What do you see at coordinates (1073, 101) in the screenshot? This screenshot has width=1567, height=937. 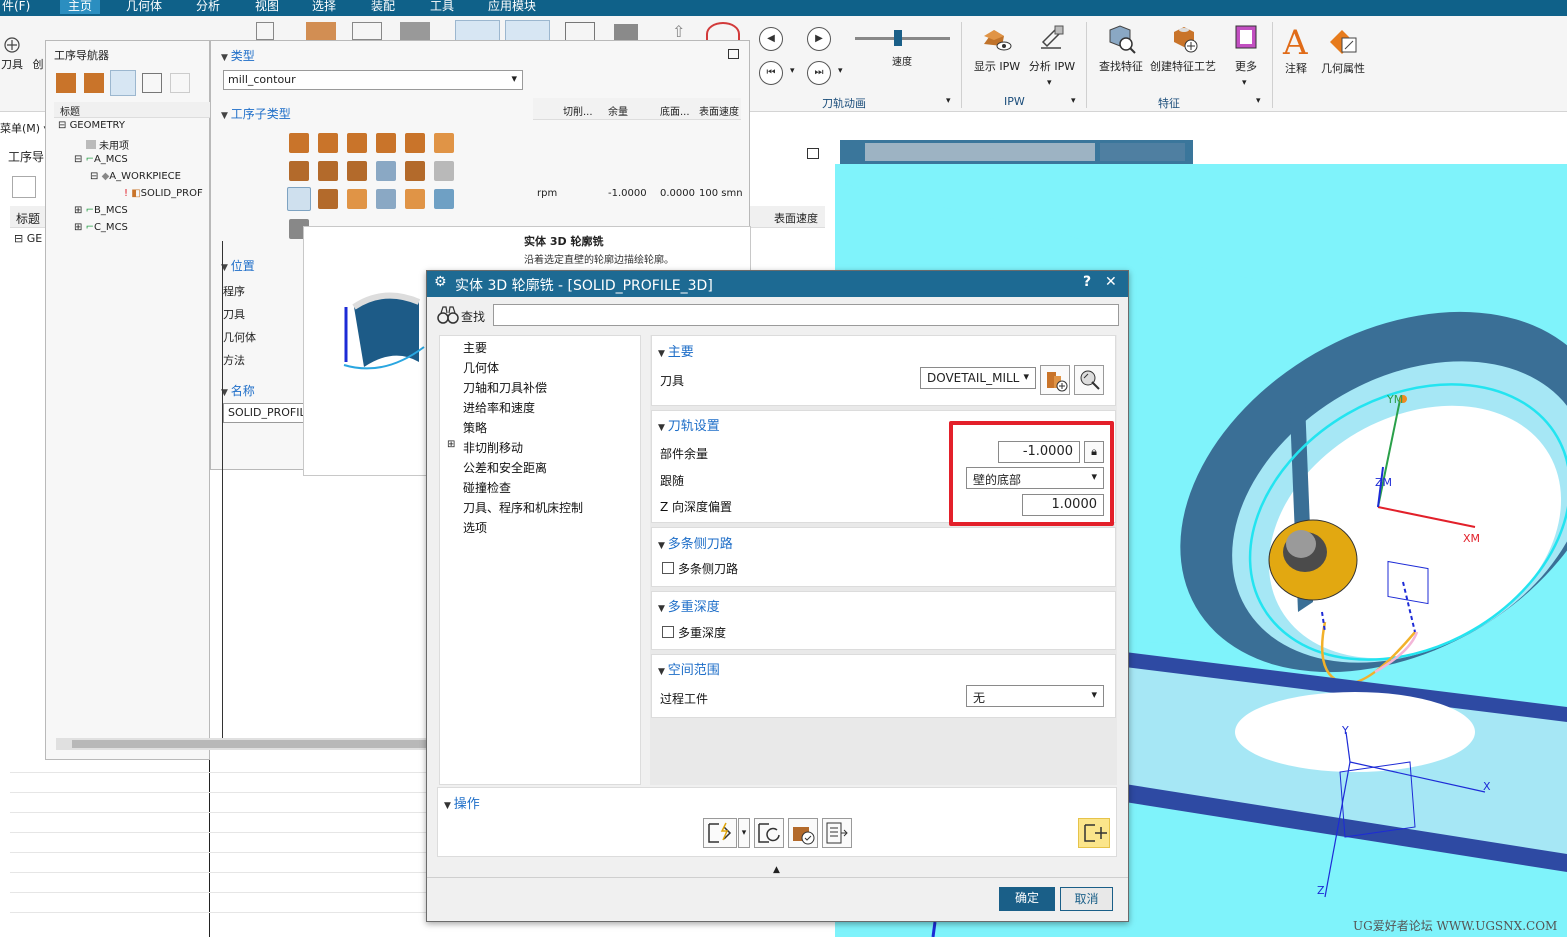 I see `group-ipw-dropdown-icon: ▾` at bounding box center [1073, 101].